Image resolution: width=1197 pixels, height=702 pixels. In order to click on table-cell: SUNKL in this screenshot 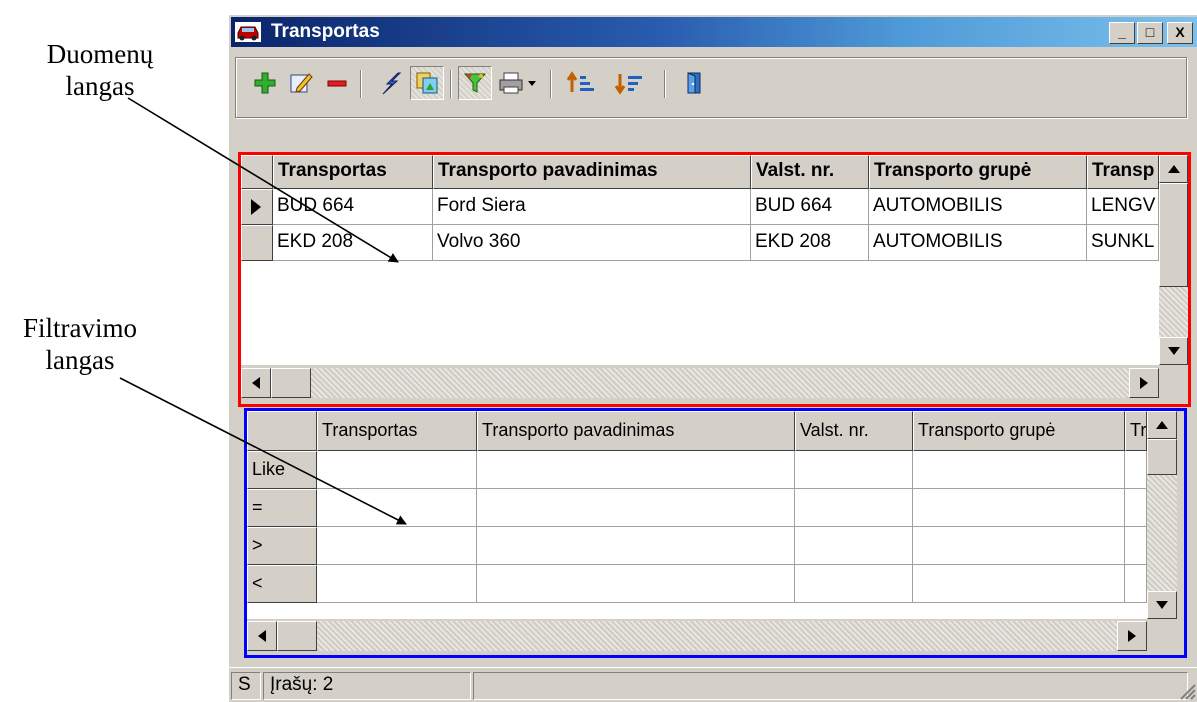, I will do `click(1123, 243)`.